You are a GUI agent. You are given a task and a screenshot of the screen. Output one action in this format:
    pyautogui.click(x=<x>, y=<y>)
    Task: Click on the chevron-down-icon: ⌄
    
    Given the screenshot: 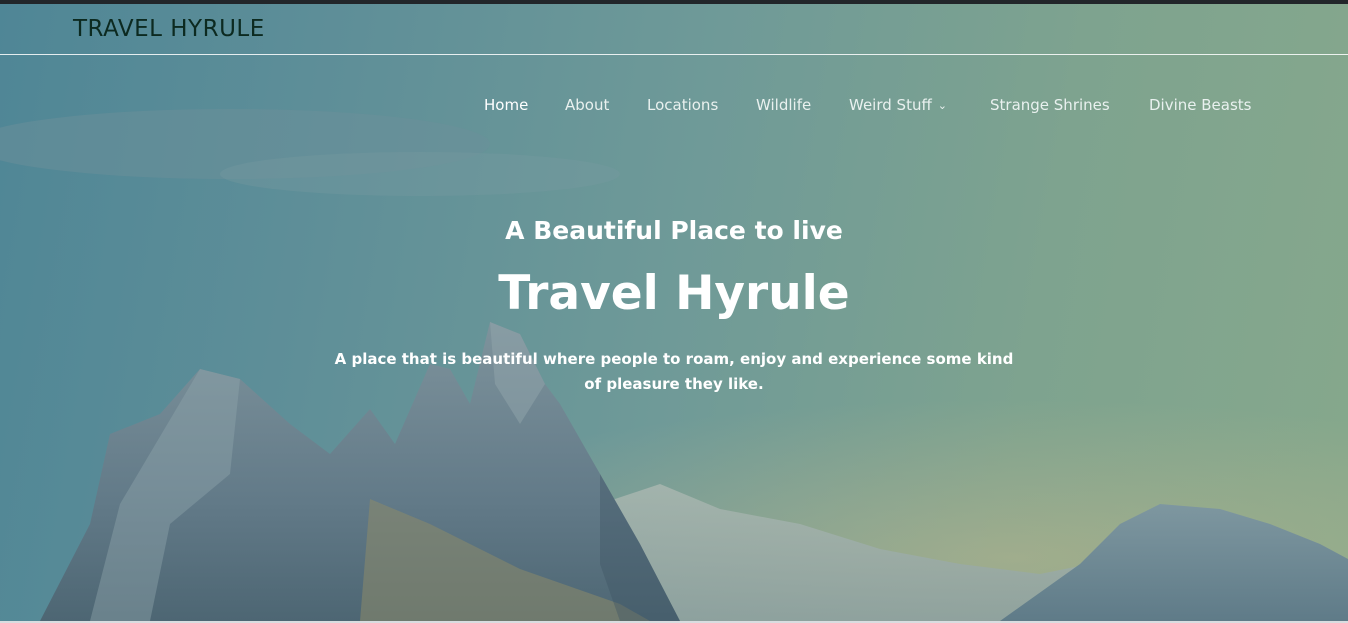 What is the action you would take?
    pyautogui.click(x=942, y=105)
    